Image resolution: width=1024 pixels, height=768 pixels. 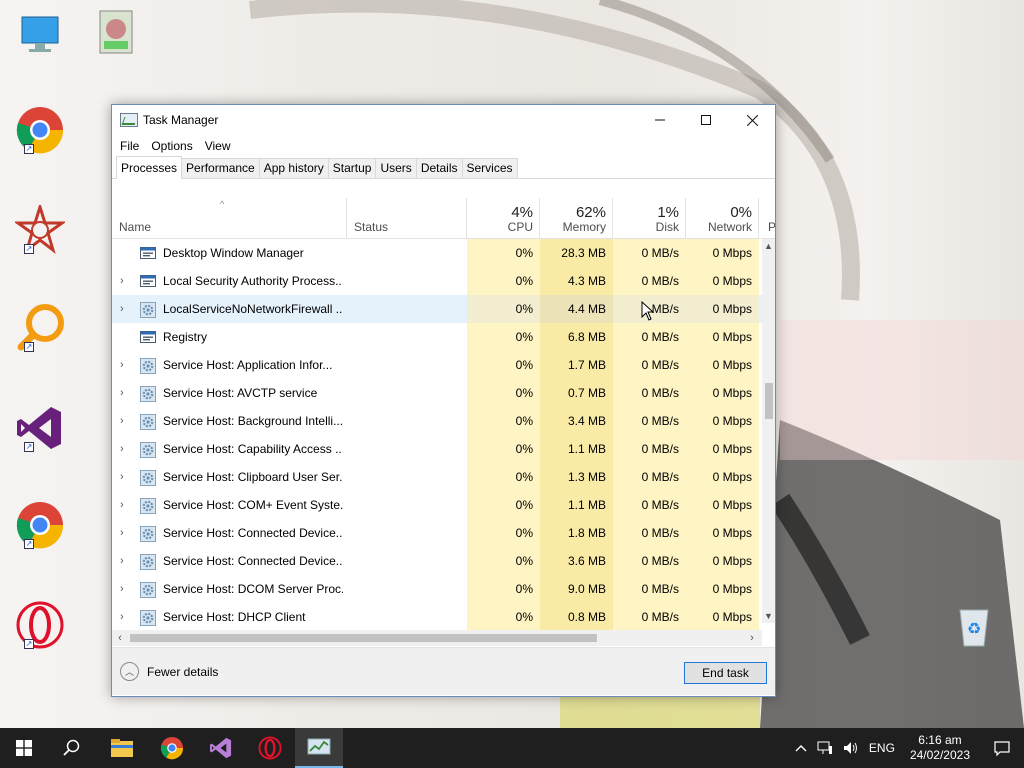 What do you see at coordinates (649, 218) in the screenshot?
I see `column-disk: 1% Disk` at bounding box center [649, 218].